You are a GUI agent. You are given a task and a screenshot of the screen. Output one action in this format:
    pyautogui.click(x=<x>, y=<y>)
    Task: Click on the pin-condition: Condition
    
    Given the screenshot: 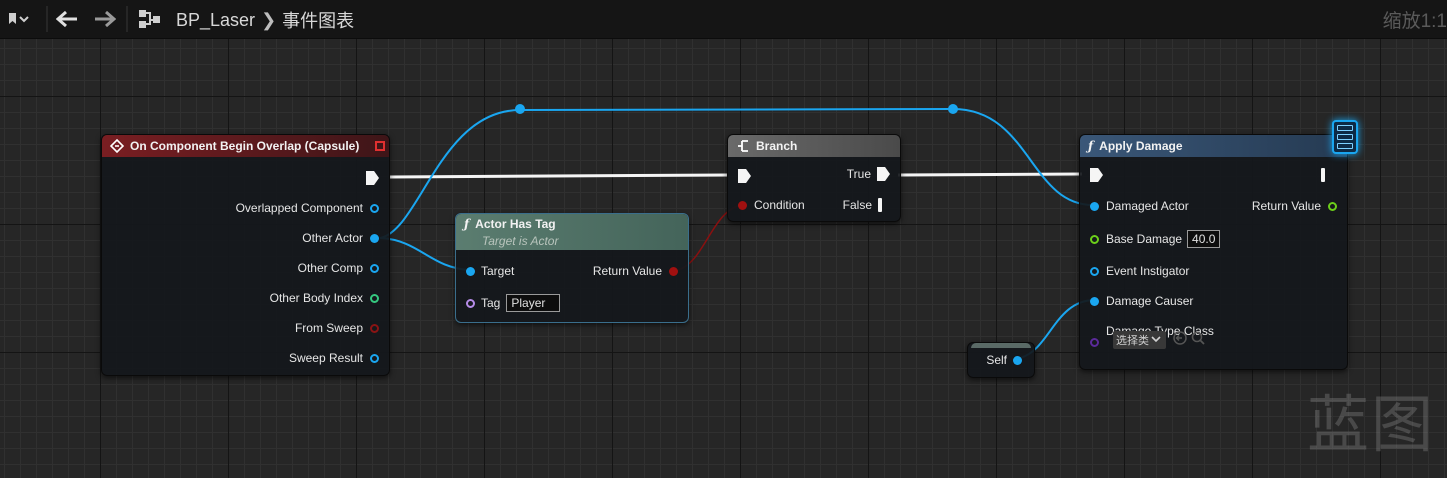 What is the action you would take?
    pyautogui.click(x=771, y=205)
    